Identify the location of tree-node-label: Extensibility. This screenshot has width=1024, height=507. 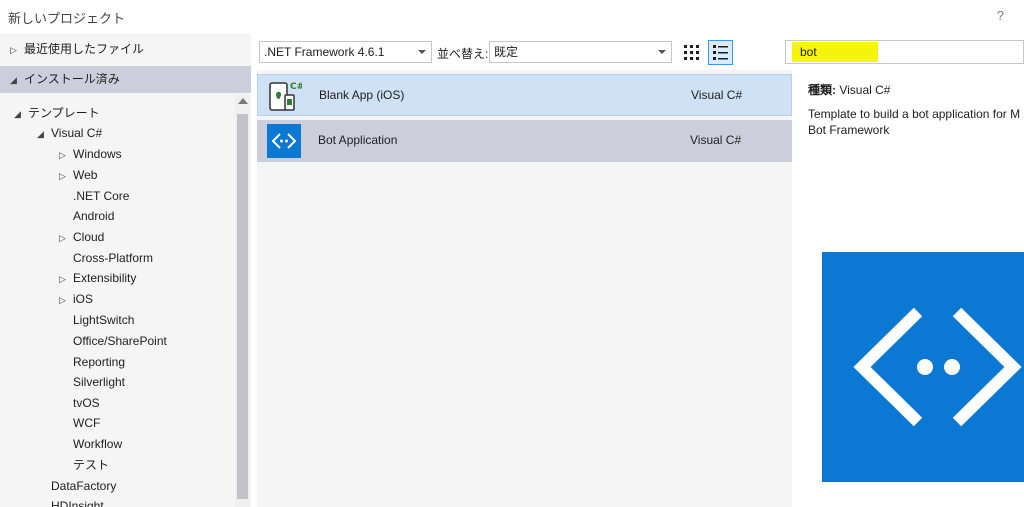
(105, 278).